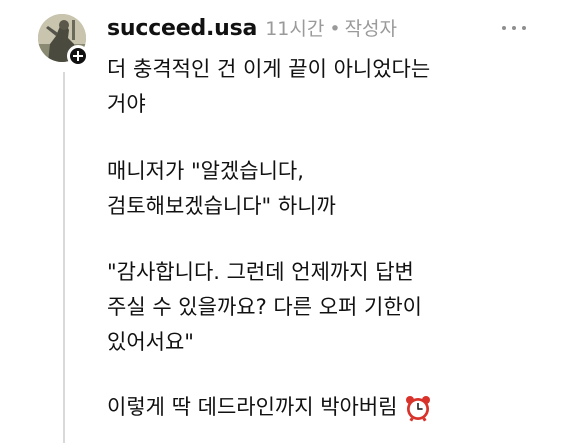  Describe the element at coordinates (371, 29) in the screenshot. I see `author-tag: 작성자` at that location.